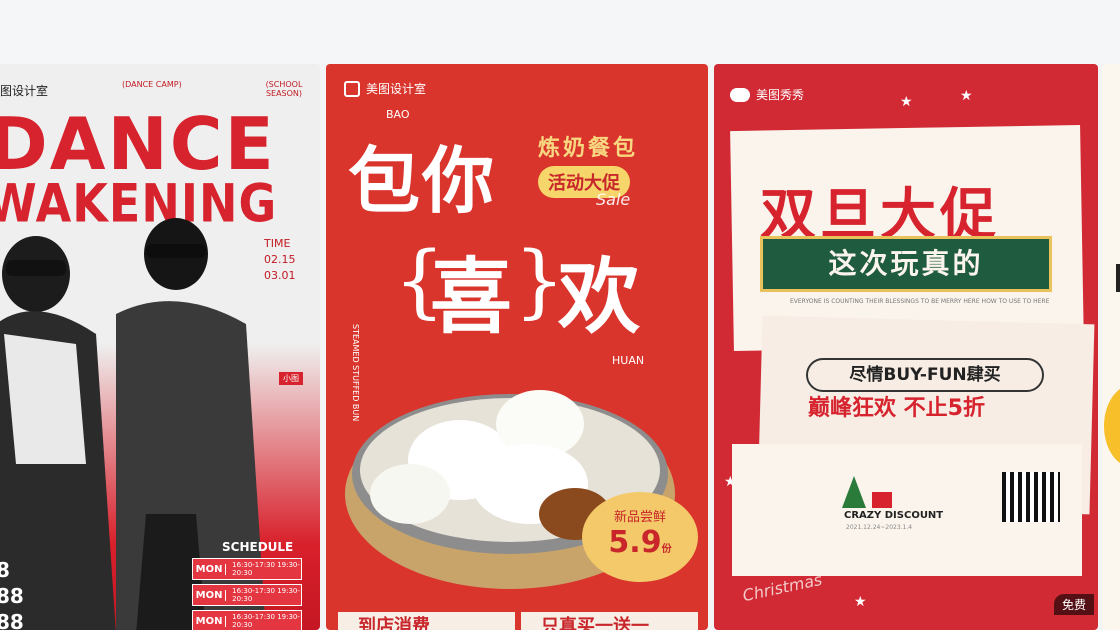  I want to click on headline-part2: 喜, so click(471, 297).